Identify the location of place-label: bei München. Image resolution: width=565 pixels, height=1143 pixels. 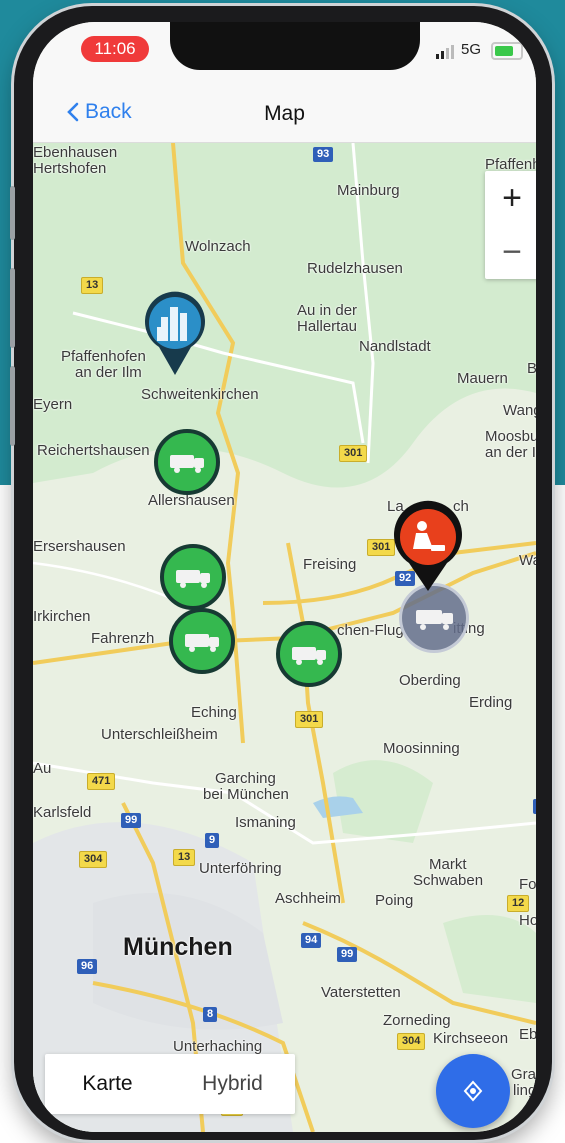
(246, 794).